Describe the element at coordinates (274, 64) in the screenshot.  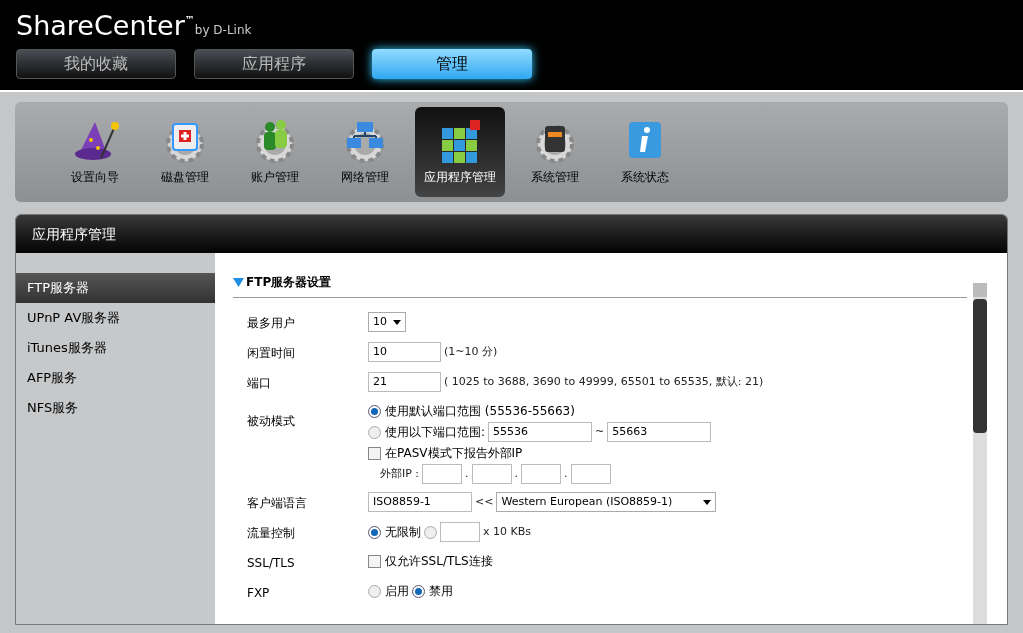
I see `nav-tab: 应用程序` at that location.